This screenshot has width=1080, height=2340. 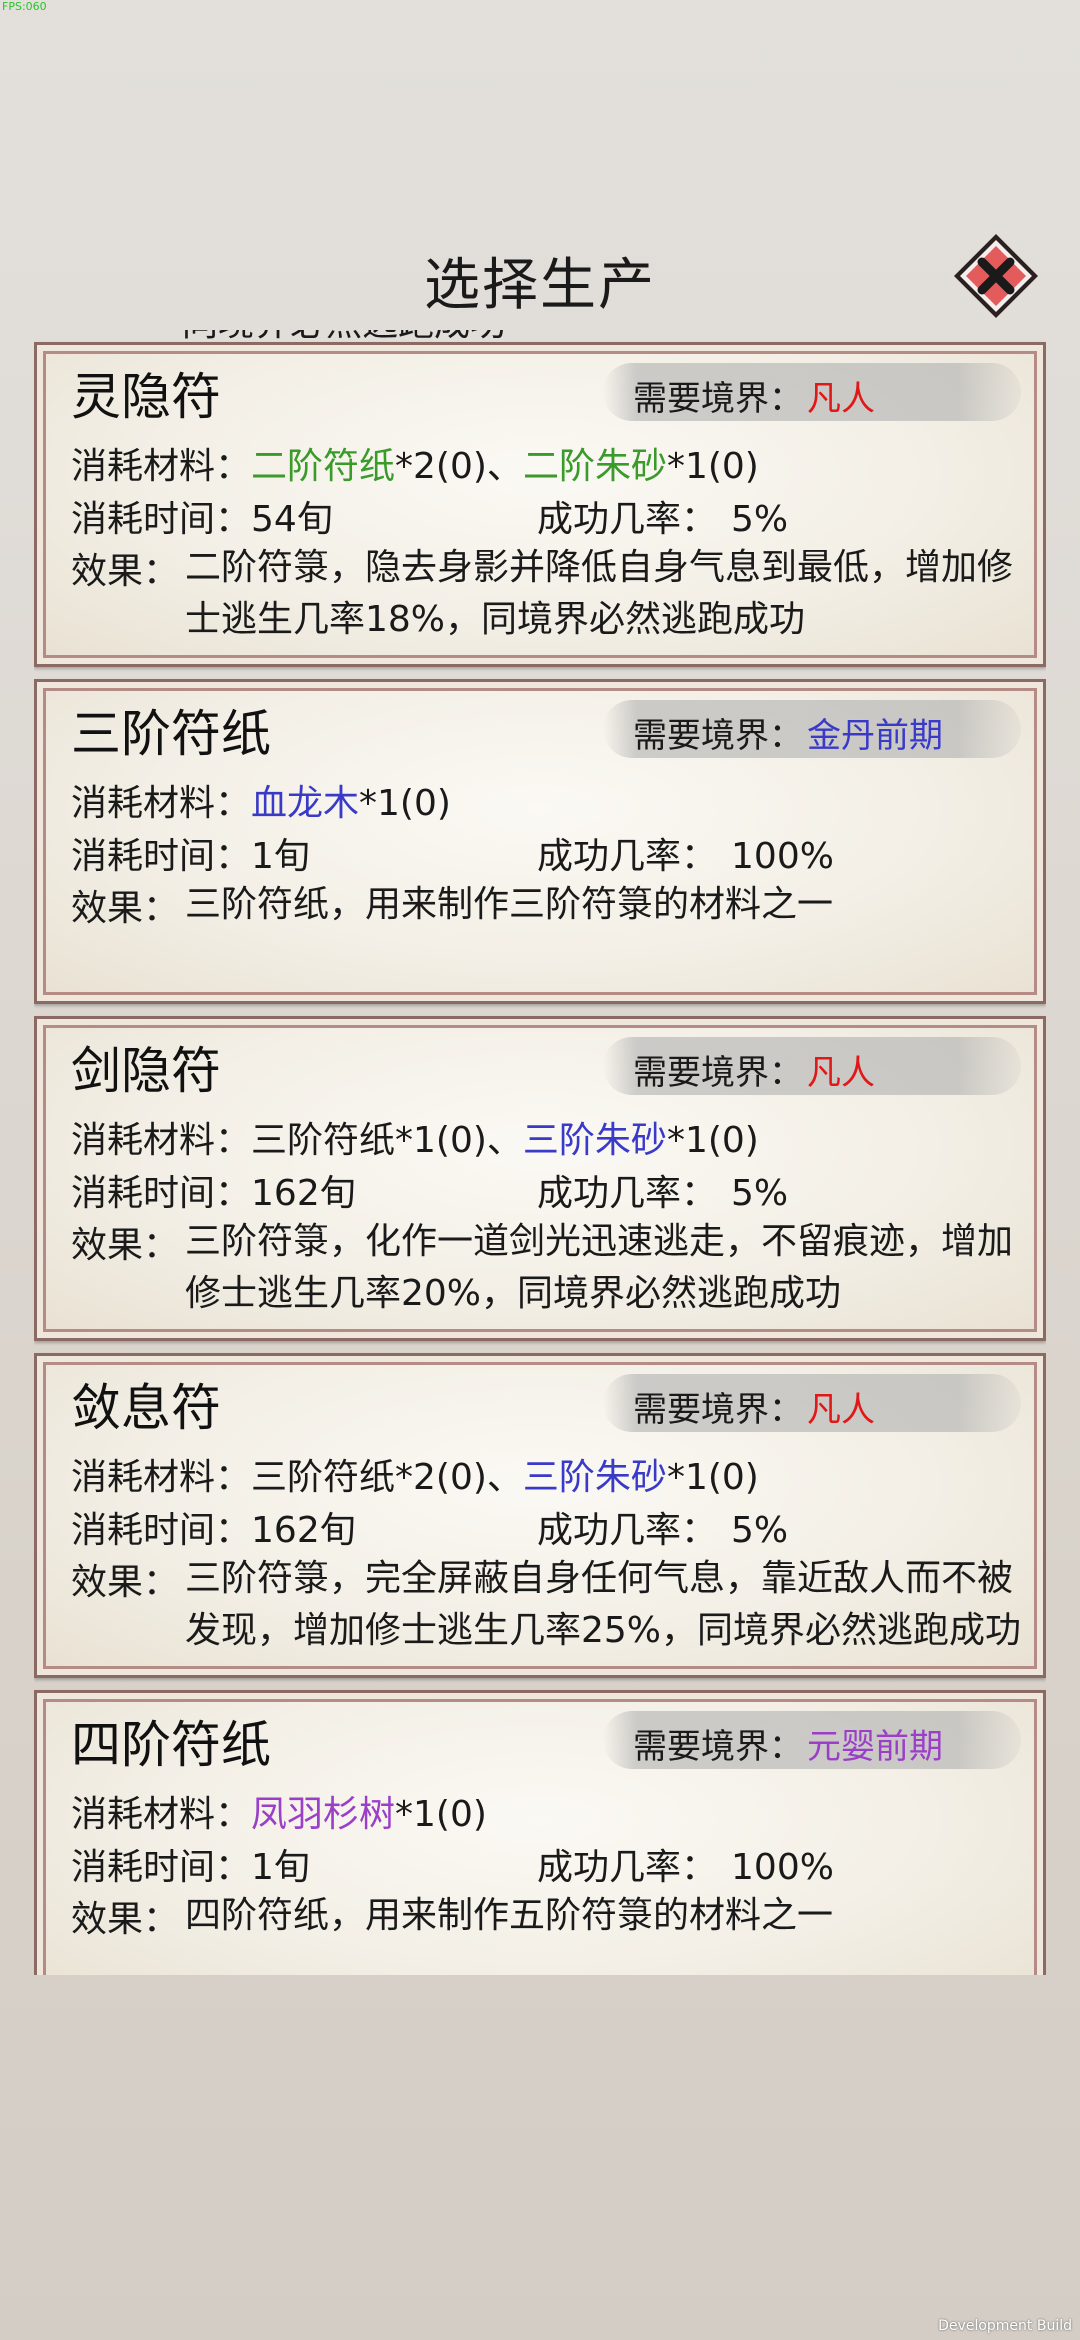 I want to click on material-quantity: 三阶符纸*1(0)、, so click(x=387, y=1140).